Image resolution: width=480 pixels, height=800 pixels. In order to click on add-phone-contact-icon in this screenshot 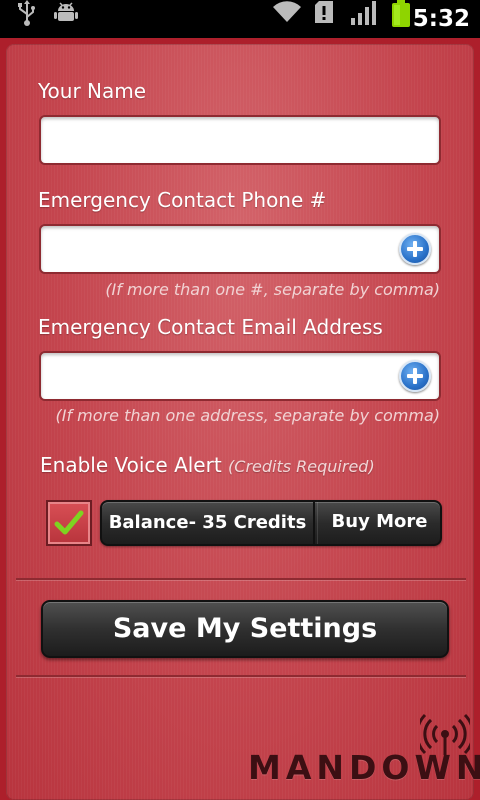, I will do `click(415, 249)`.